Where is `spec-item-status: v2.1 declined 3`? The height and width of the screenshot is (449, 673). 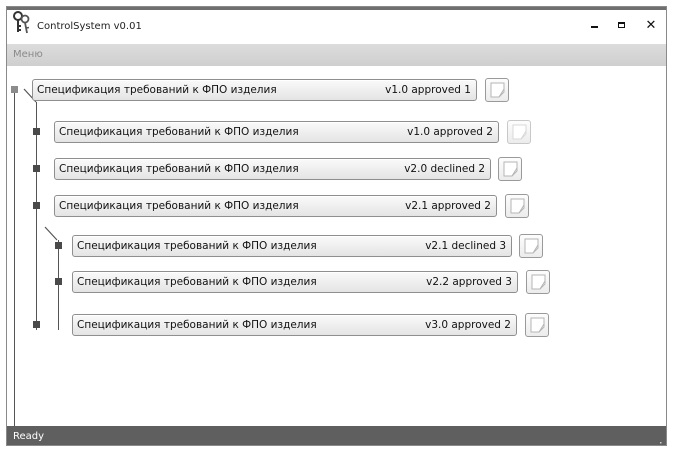 spec-item-status: v2.1 declined 3 is located at coordinates (465, 246).